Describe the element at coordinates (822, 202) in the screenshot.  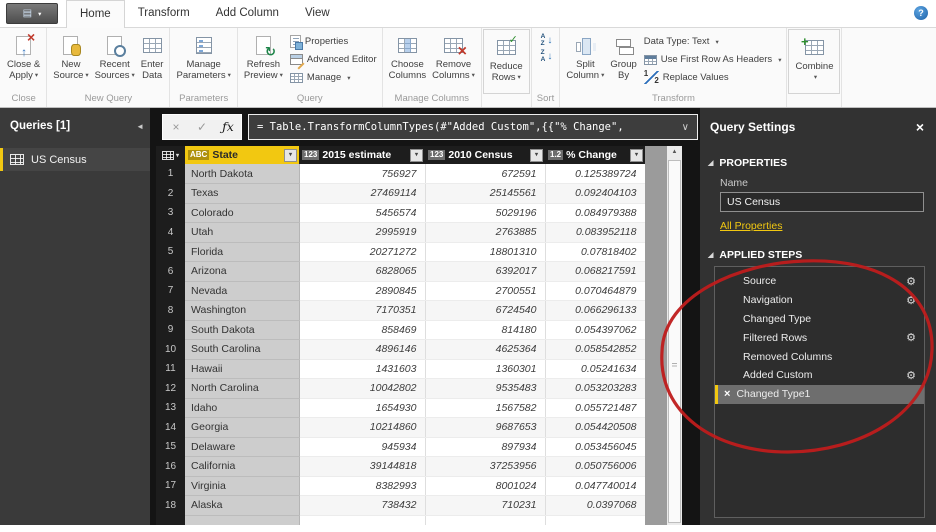
I see `query-name-input` at that location.